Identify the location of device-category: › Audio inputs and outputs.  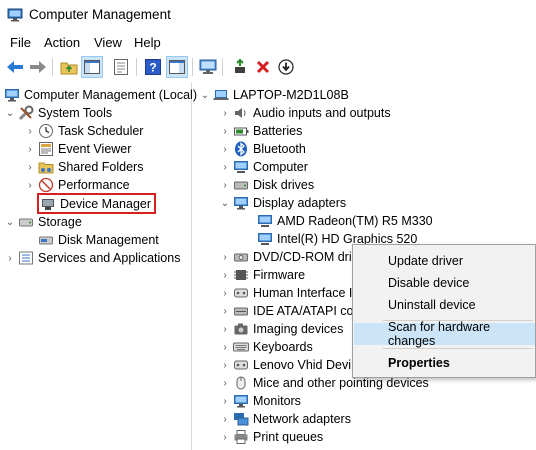
(305, 113).